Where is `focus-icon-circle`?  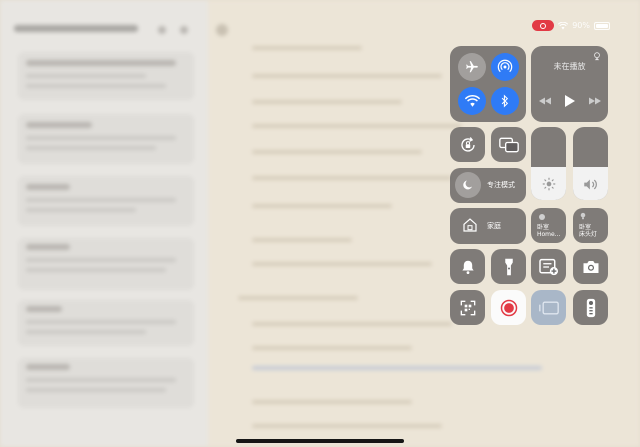
focus-icon-circle is located at coordinates (468, 185).